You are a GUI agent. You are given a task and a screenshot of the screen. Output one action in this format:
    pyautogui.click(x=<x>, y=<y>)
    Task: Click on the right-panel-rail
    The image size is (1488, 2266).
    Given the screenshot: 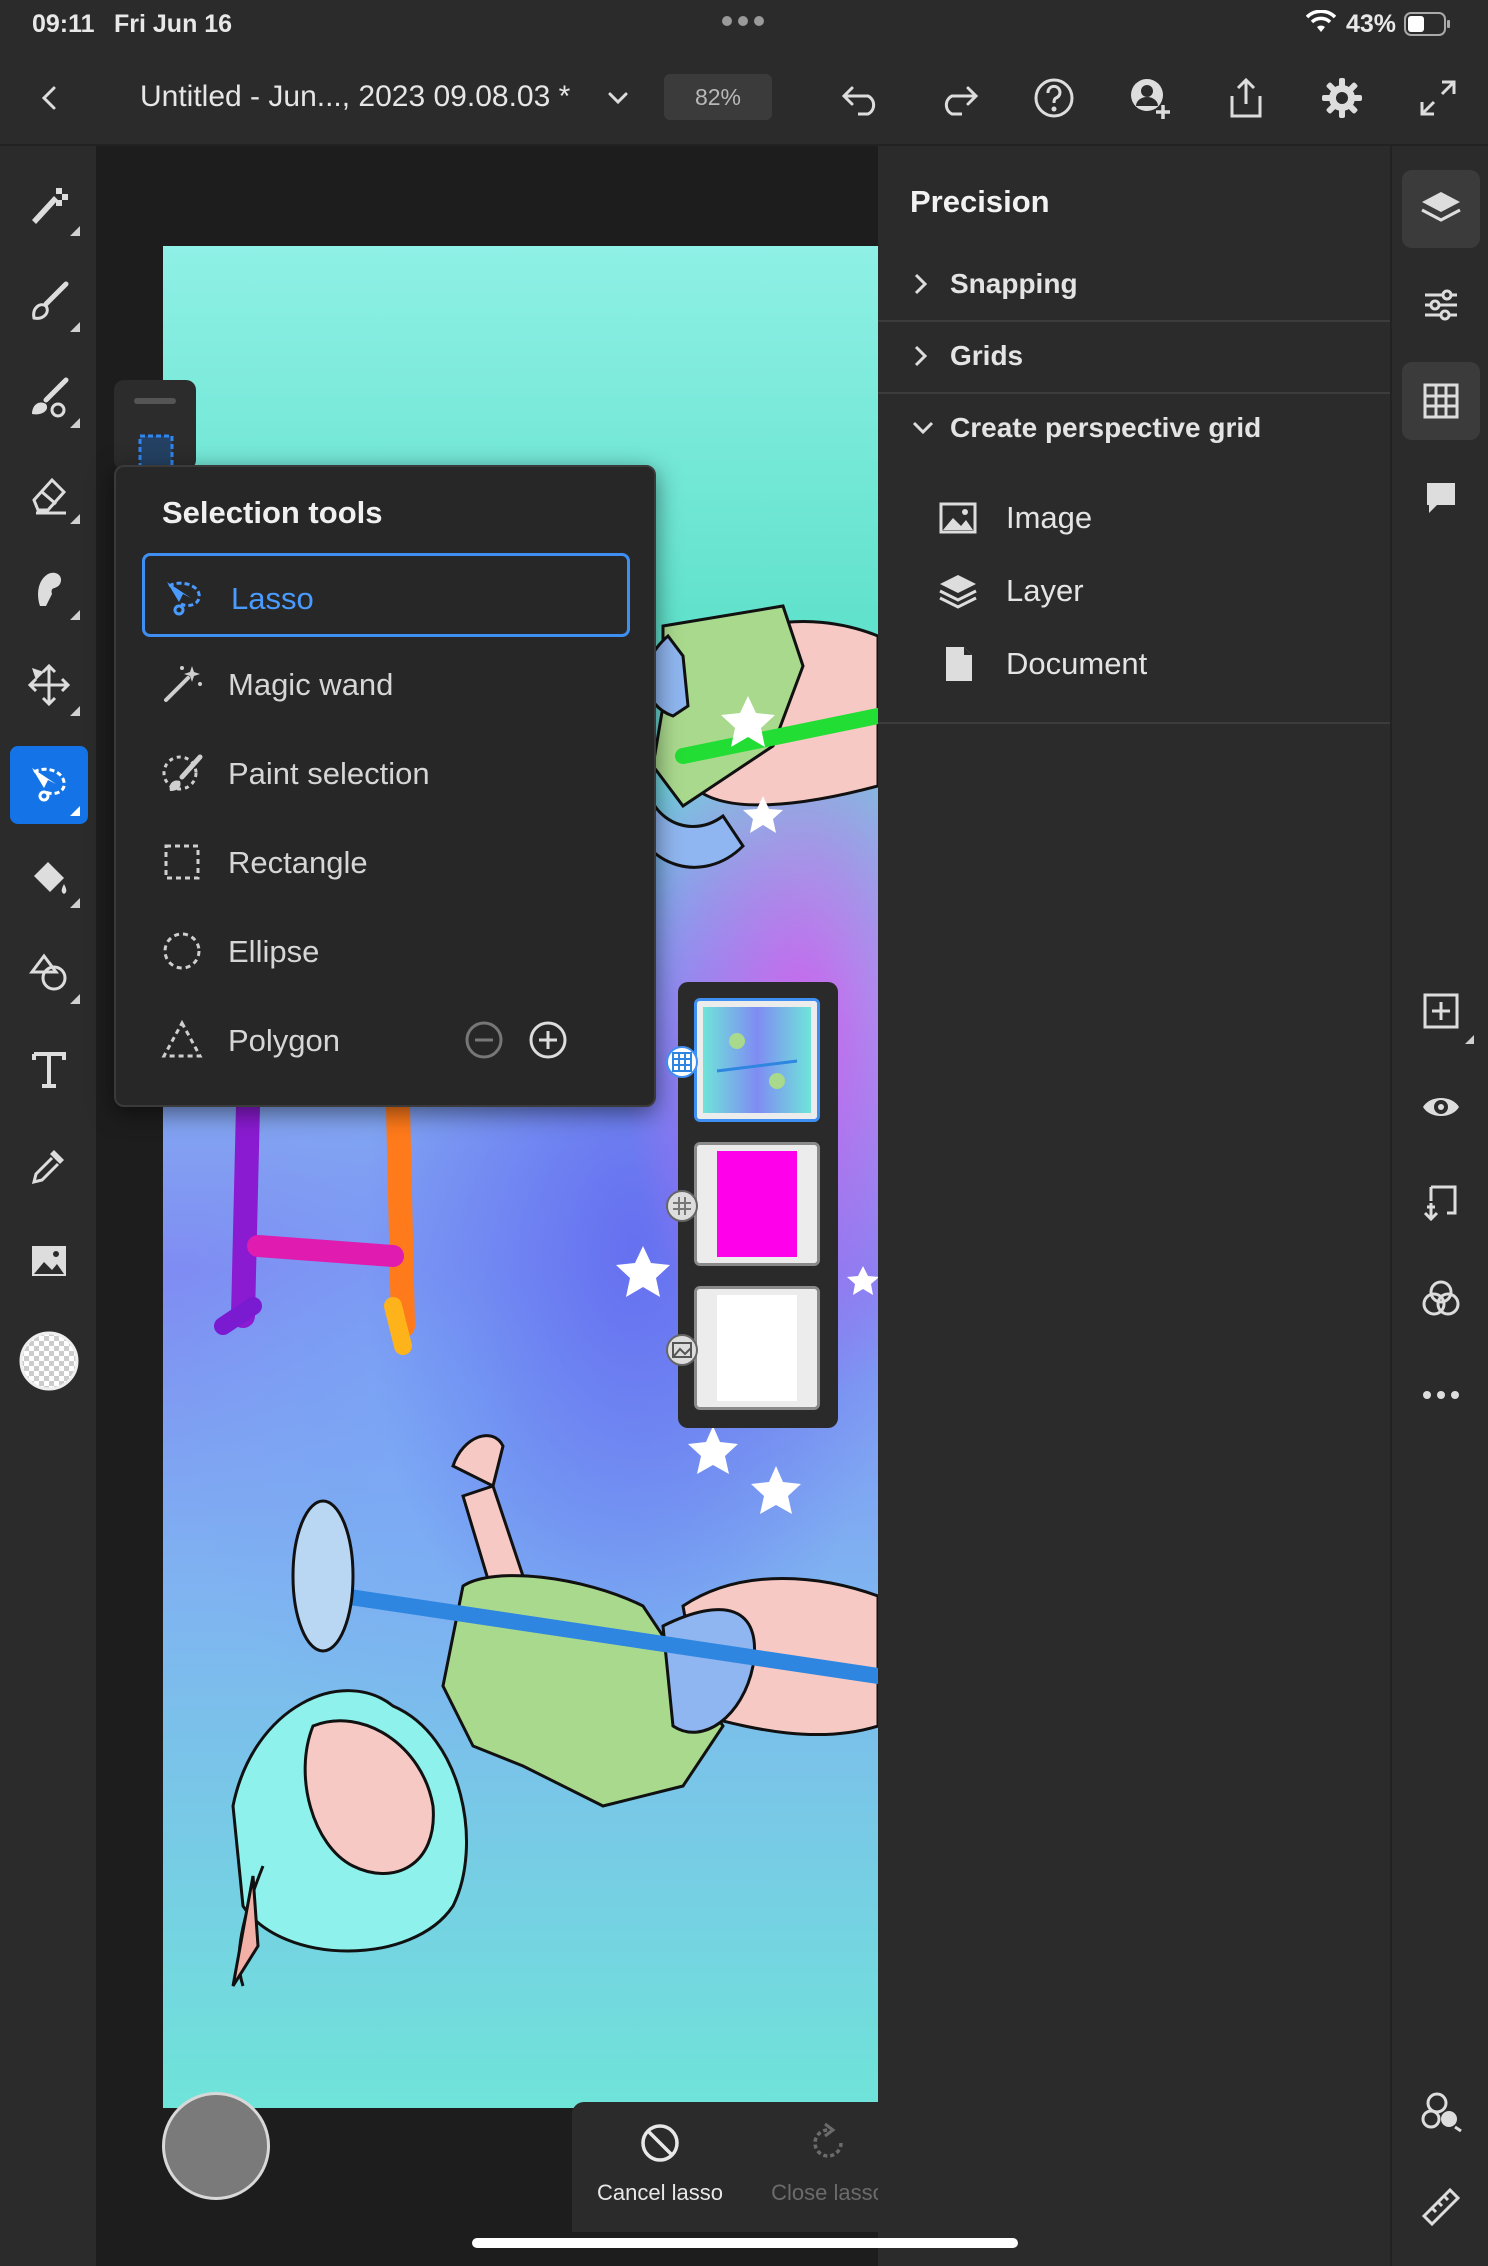 What is the action you would take?
    pyautogui.click(x=1439, y=1206)
    